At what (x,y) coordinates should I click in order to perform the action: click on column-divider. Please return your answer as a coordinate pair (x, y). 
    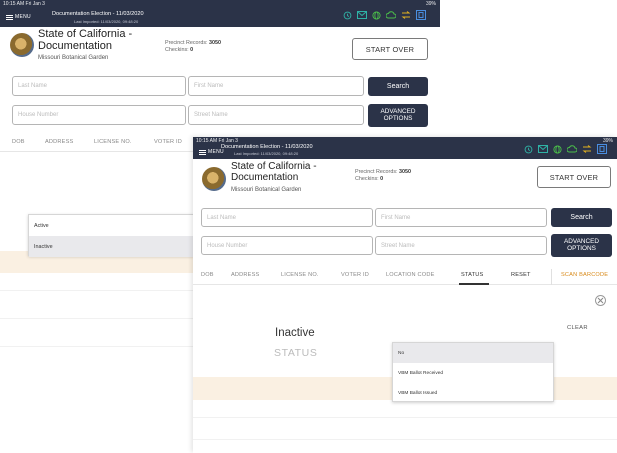
    Looking at the image, I should click on (551, 277).